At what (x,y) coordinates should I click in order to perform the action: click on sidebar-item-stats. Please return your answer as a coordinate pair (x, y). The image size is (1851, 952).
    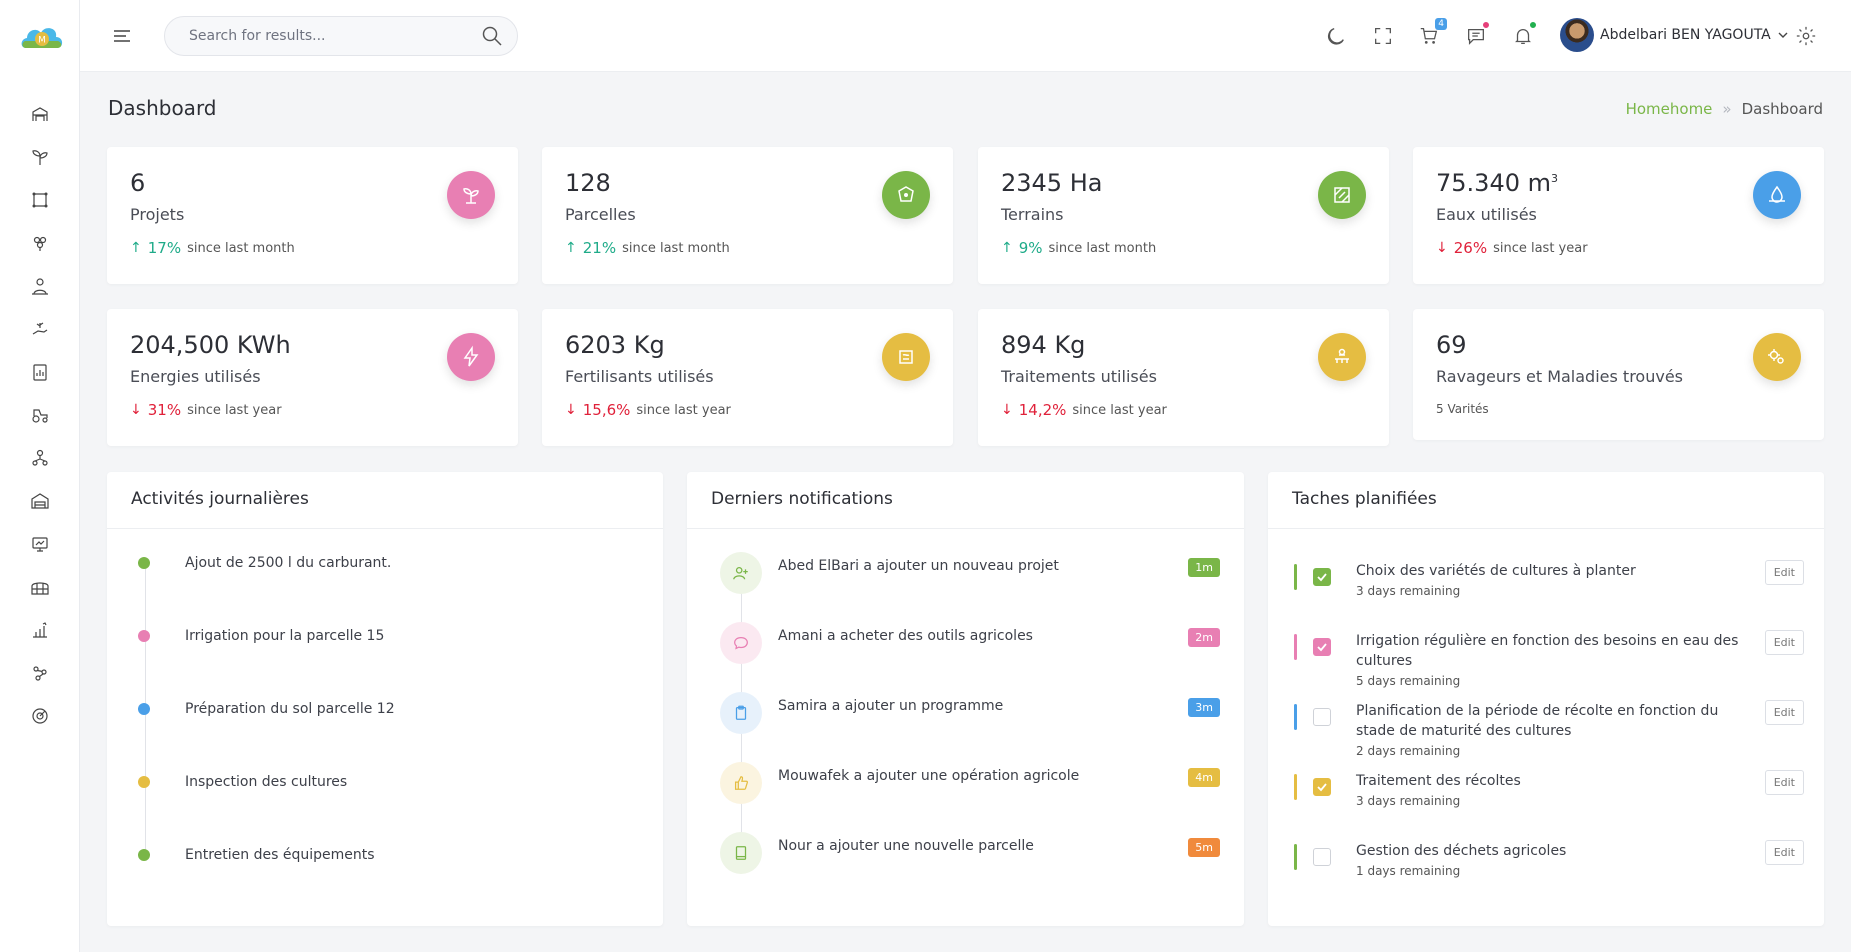
    Looking at the image, I should click on (40, 629).